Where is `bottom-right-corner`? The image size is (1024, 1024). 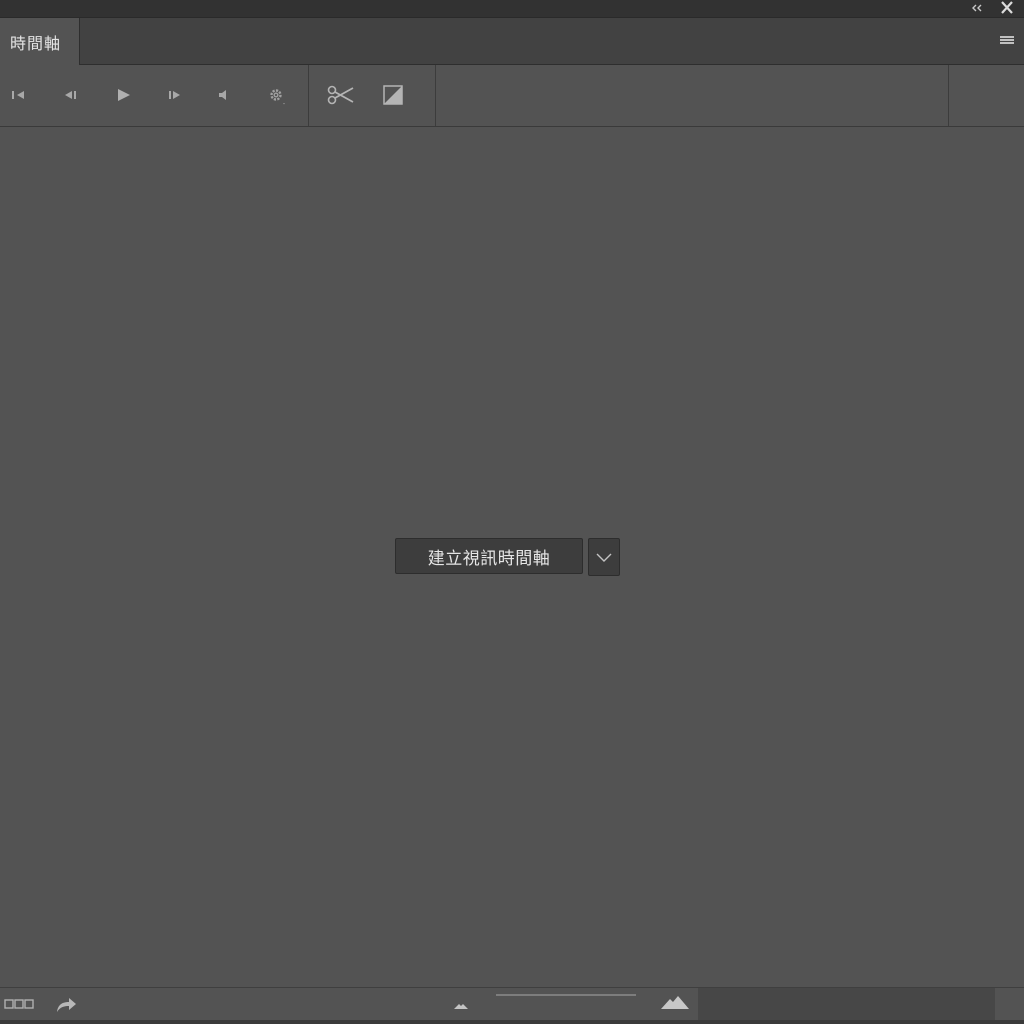
bottom-right-corner is located at coordinates (1009, 1004).